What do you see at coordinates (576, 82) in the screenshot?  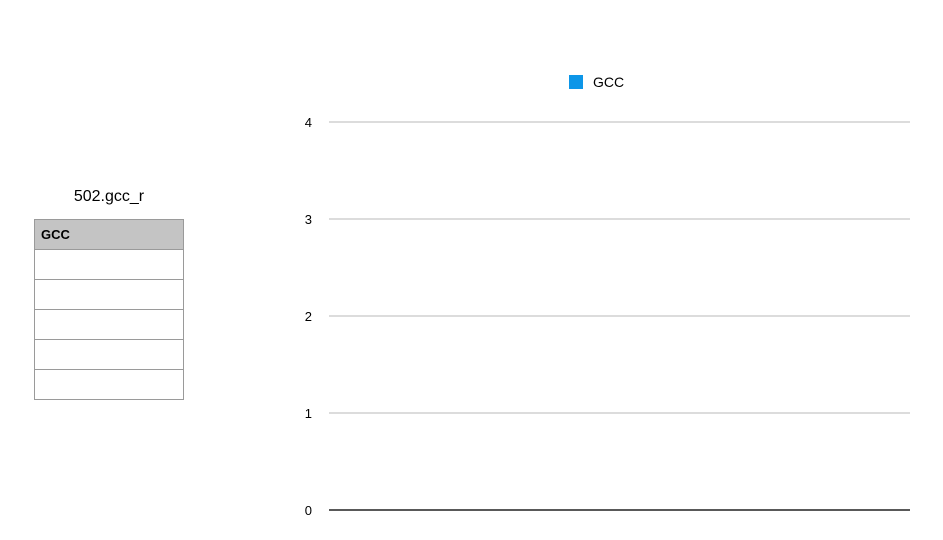 I see `legend-swatch-gcc` at bounding box center [576, 82].